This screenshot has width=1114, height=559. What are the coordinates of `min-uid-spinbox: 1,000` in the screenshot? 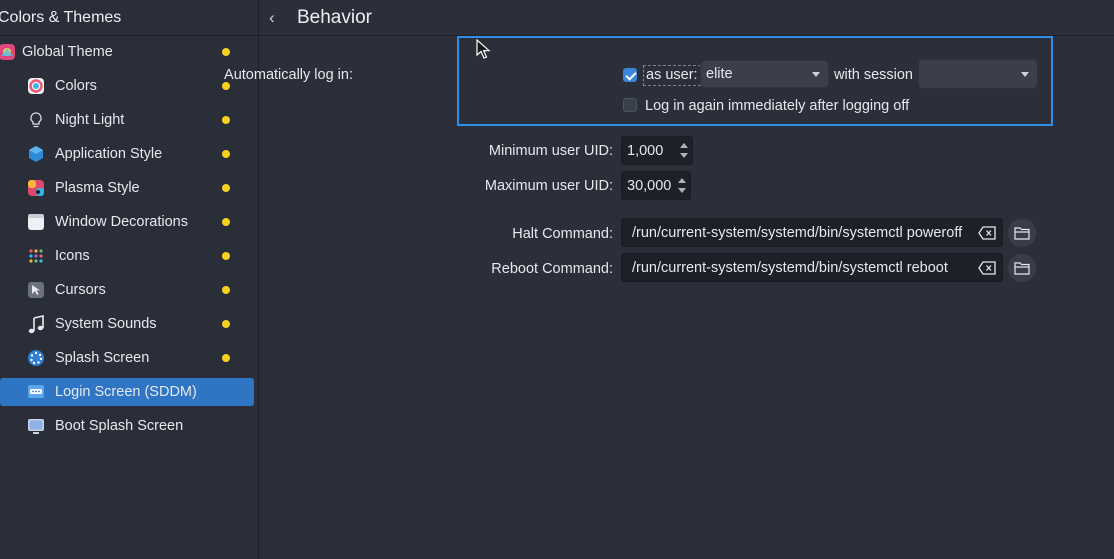 It's located at (657, 150).